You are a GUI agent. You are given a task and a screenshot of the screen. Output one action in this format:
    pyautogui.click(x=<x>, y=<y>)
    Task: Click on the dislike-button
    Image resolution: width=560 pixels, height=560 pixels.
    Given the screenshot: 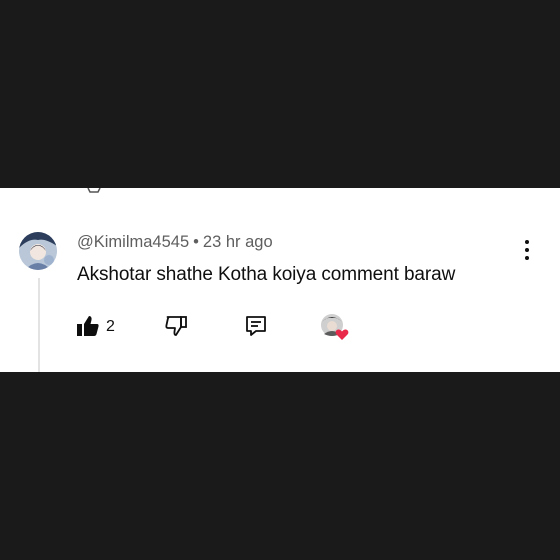 What is the action you would take?
    pyautogui.click(x=176, y=328)
    